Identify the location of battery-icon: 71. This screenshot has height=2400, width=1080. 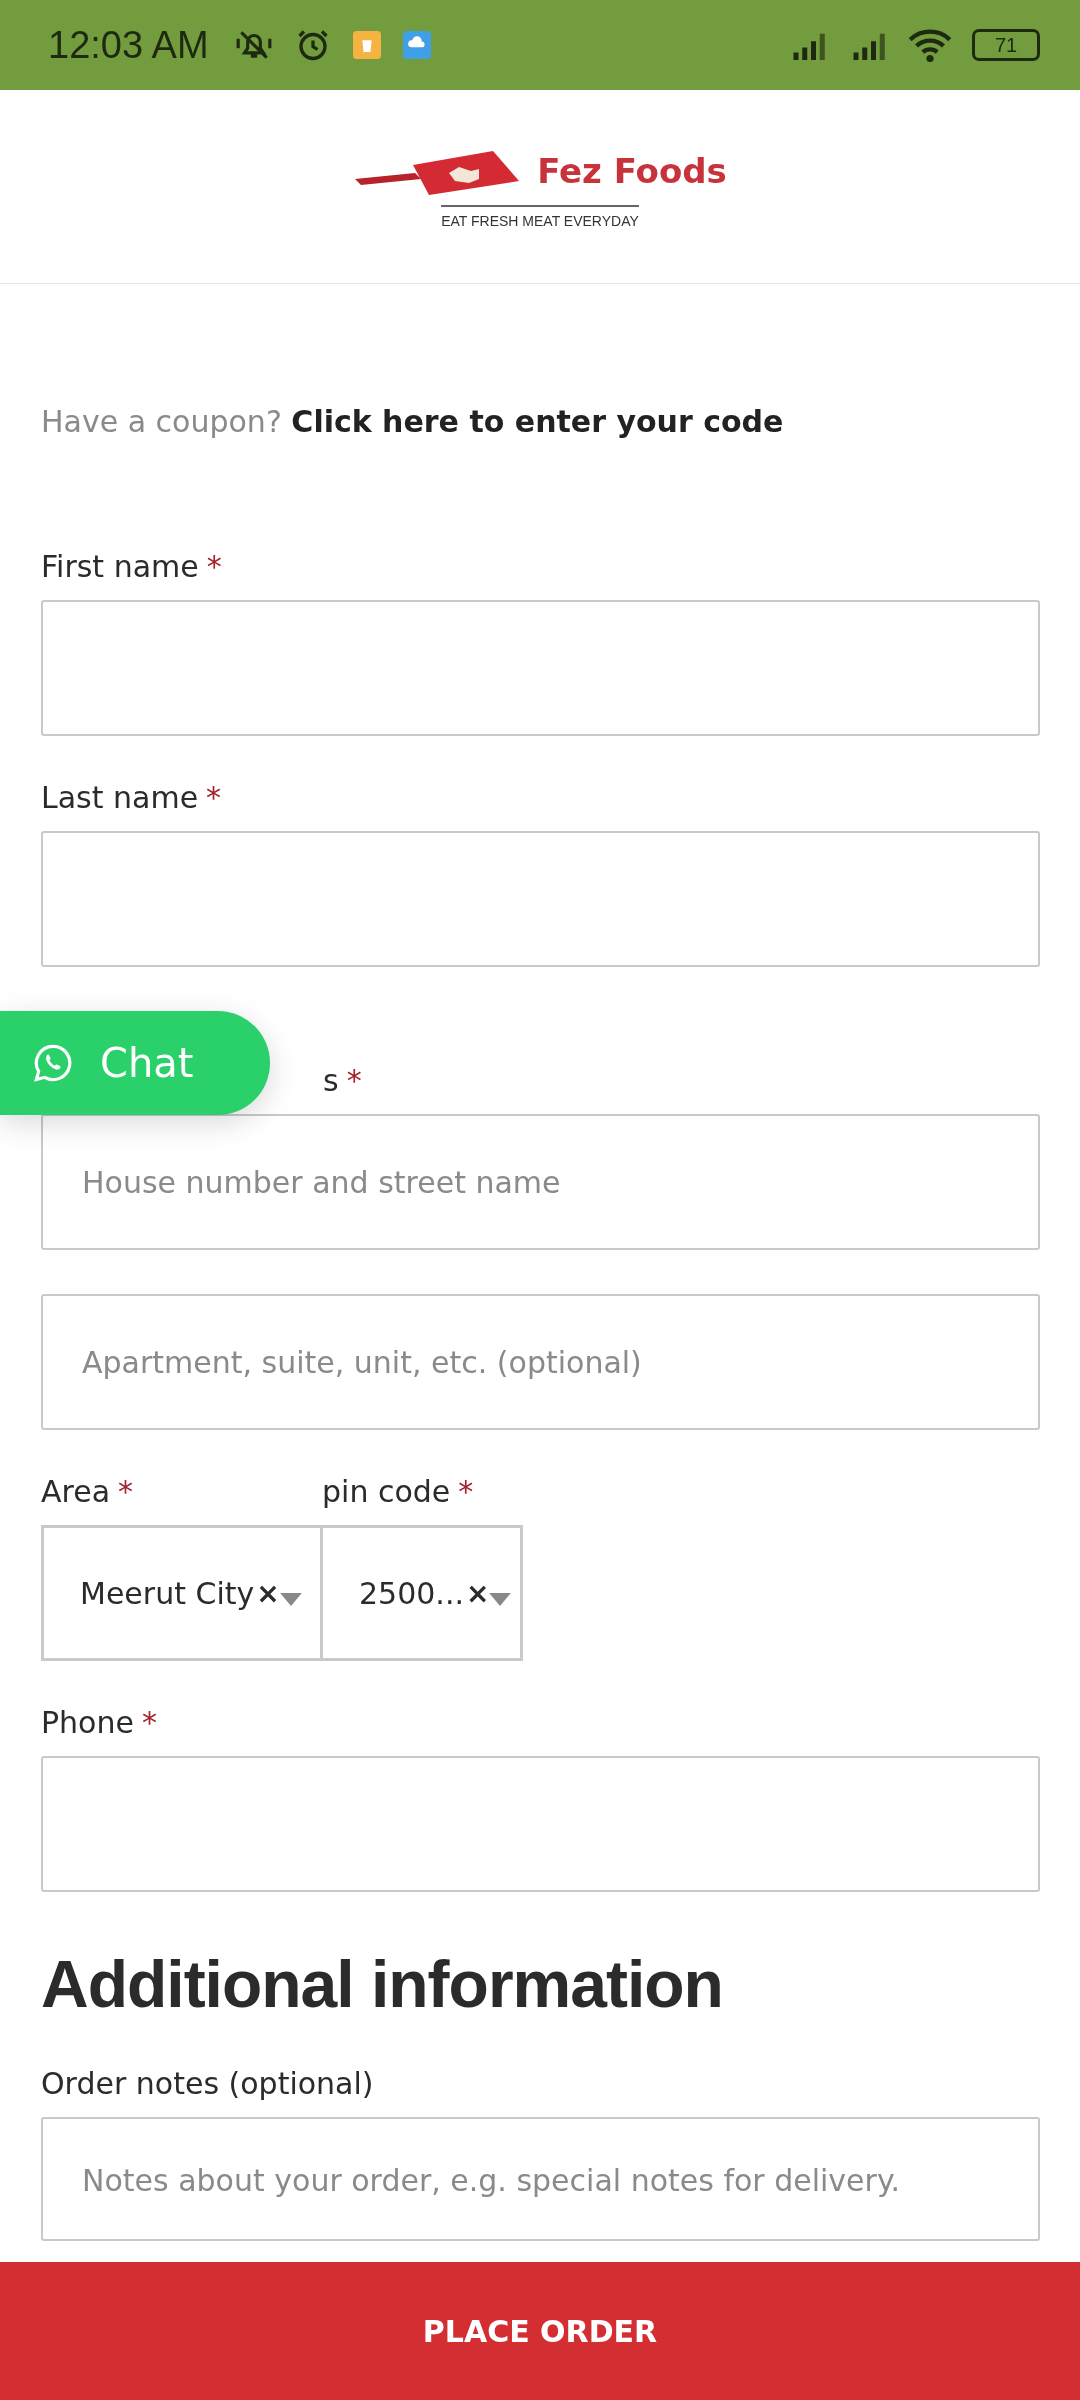
(1006, 45).